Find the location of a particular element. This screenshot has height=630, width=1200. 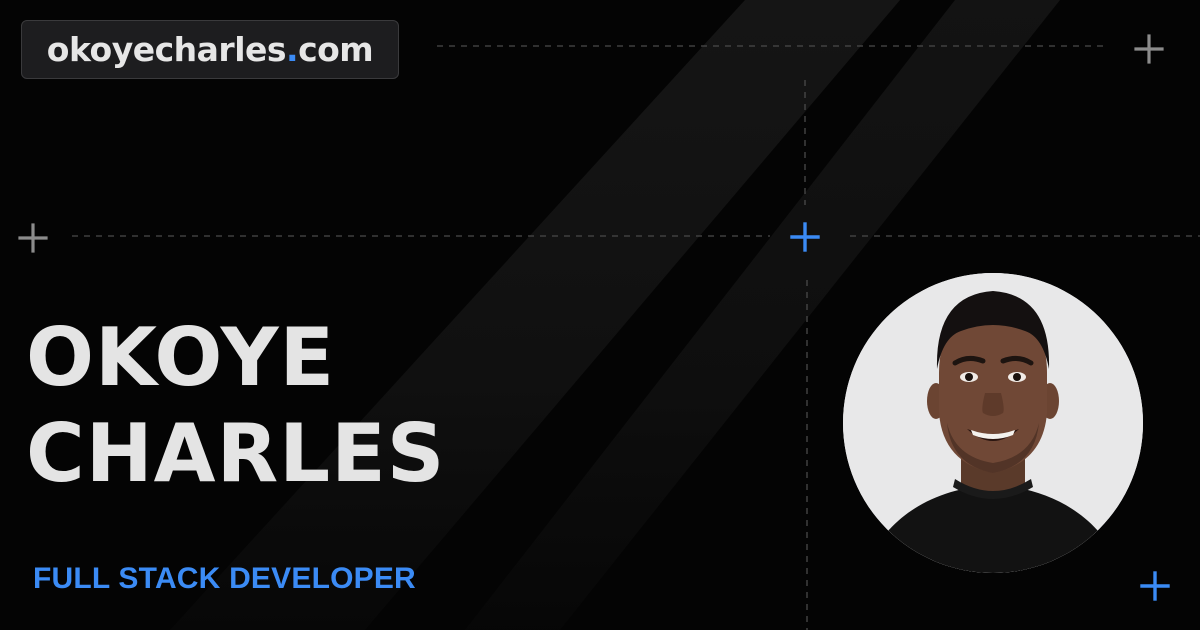

avatar is located at coordinates (993, 423).